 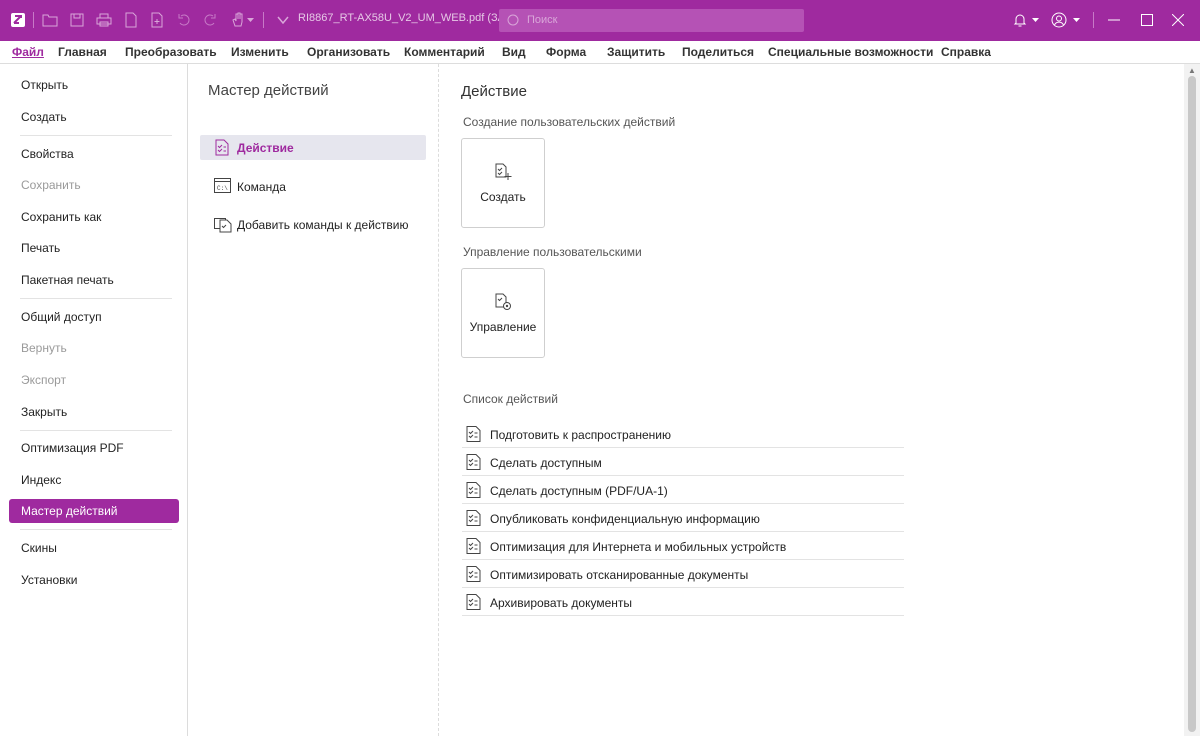 I want to click on add-commands-icon, so click(x=223, y=225).